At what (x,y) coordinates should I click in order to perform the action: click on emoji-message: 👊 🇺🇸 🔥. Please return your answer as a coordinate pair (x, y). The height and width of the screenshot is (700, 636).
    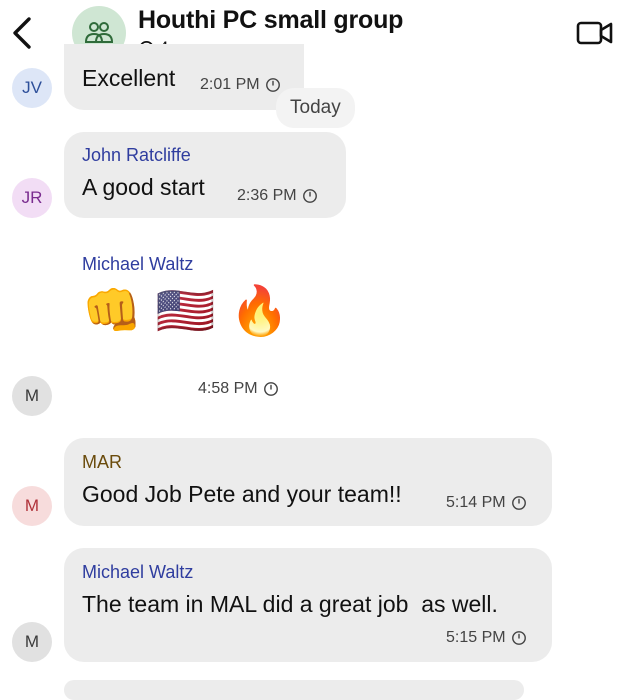
    Looking at the image, I should click on (185, 312).